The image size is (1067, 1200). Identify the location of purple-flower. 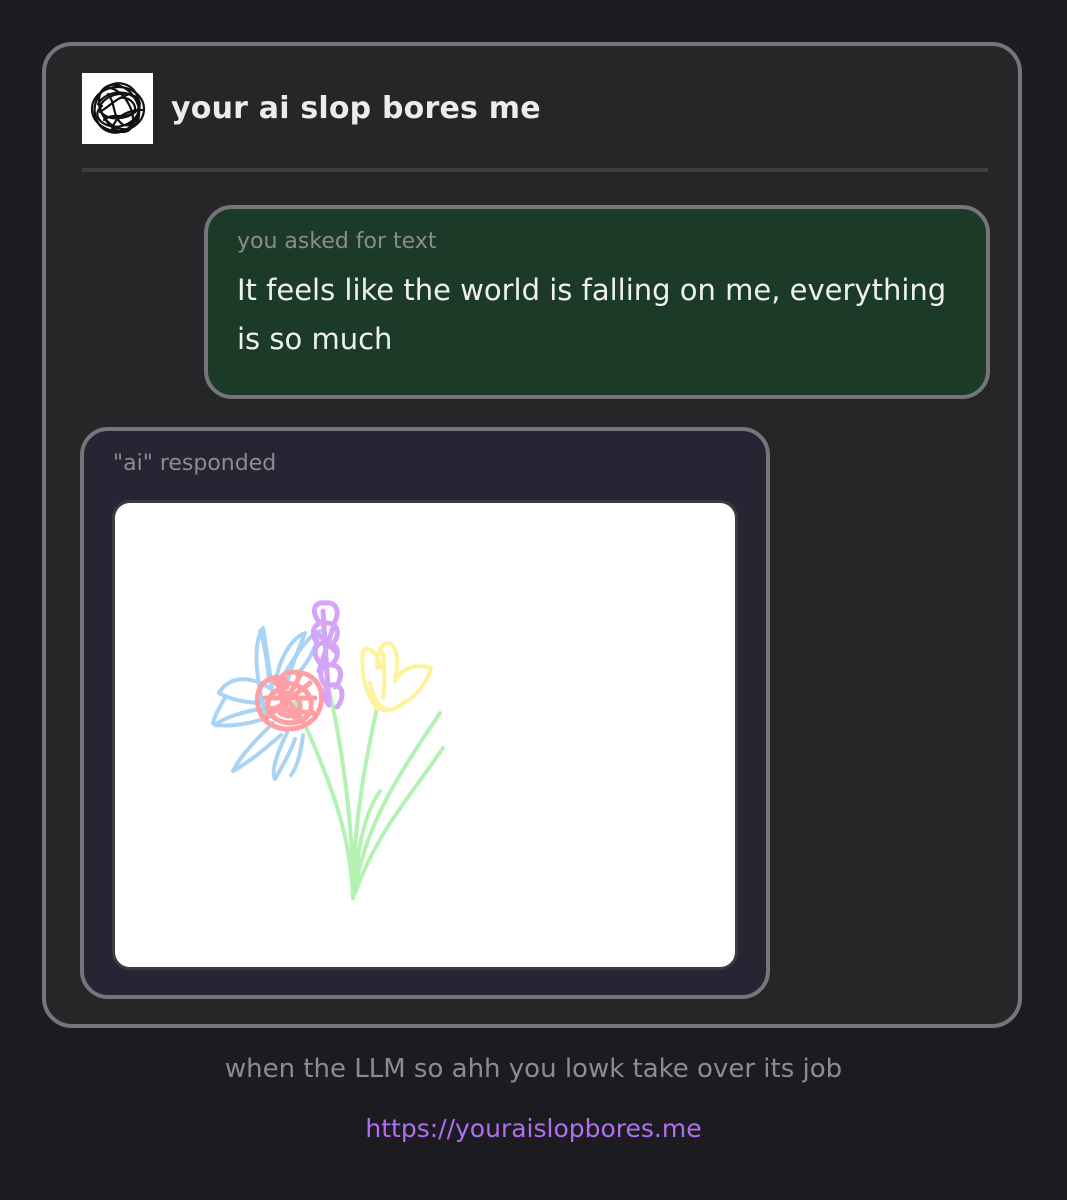
(327, 655).